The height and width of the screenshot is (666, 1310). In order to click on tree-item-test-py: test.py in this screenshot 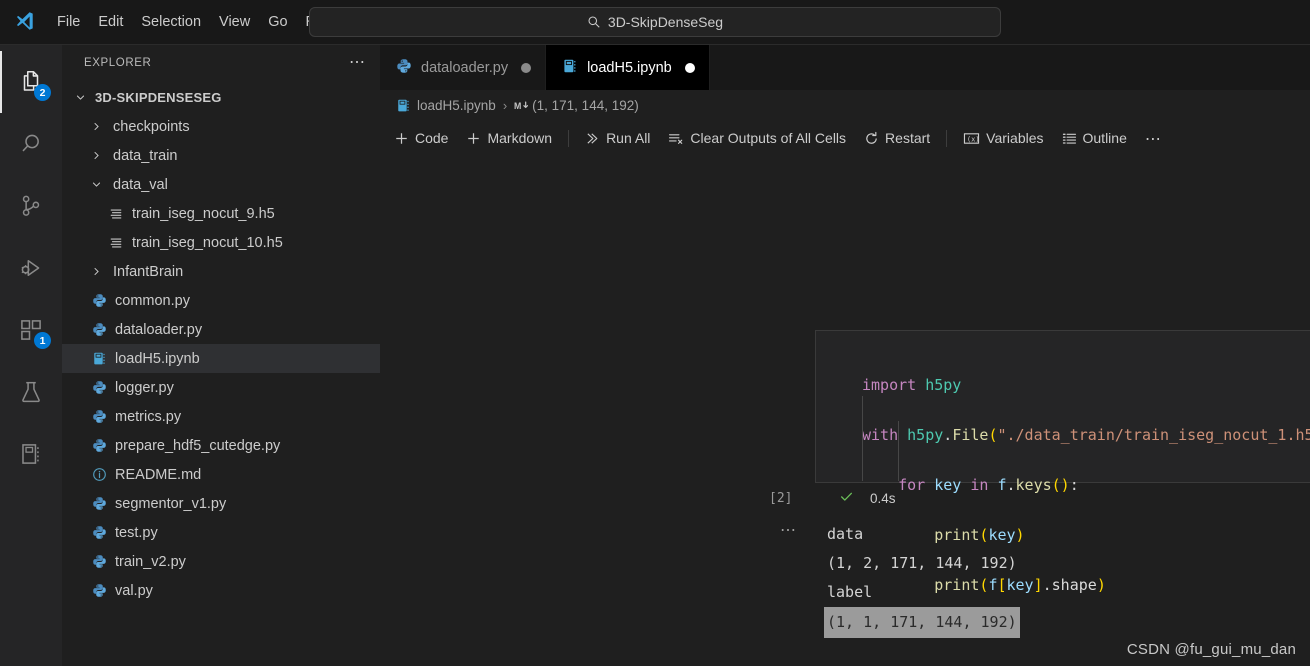, I will do `click(221, 532)`.